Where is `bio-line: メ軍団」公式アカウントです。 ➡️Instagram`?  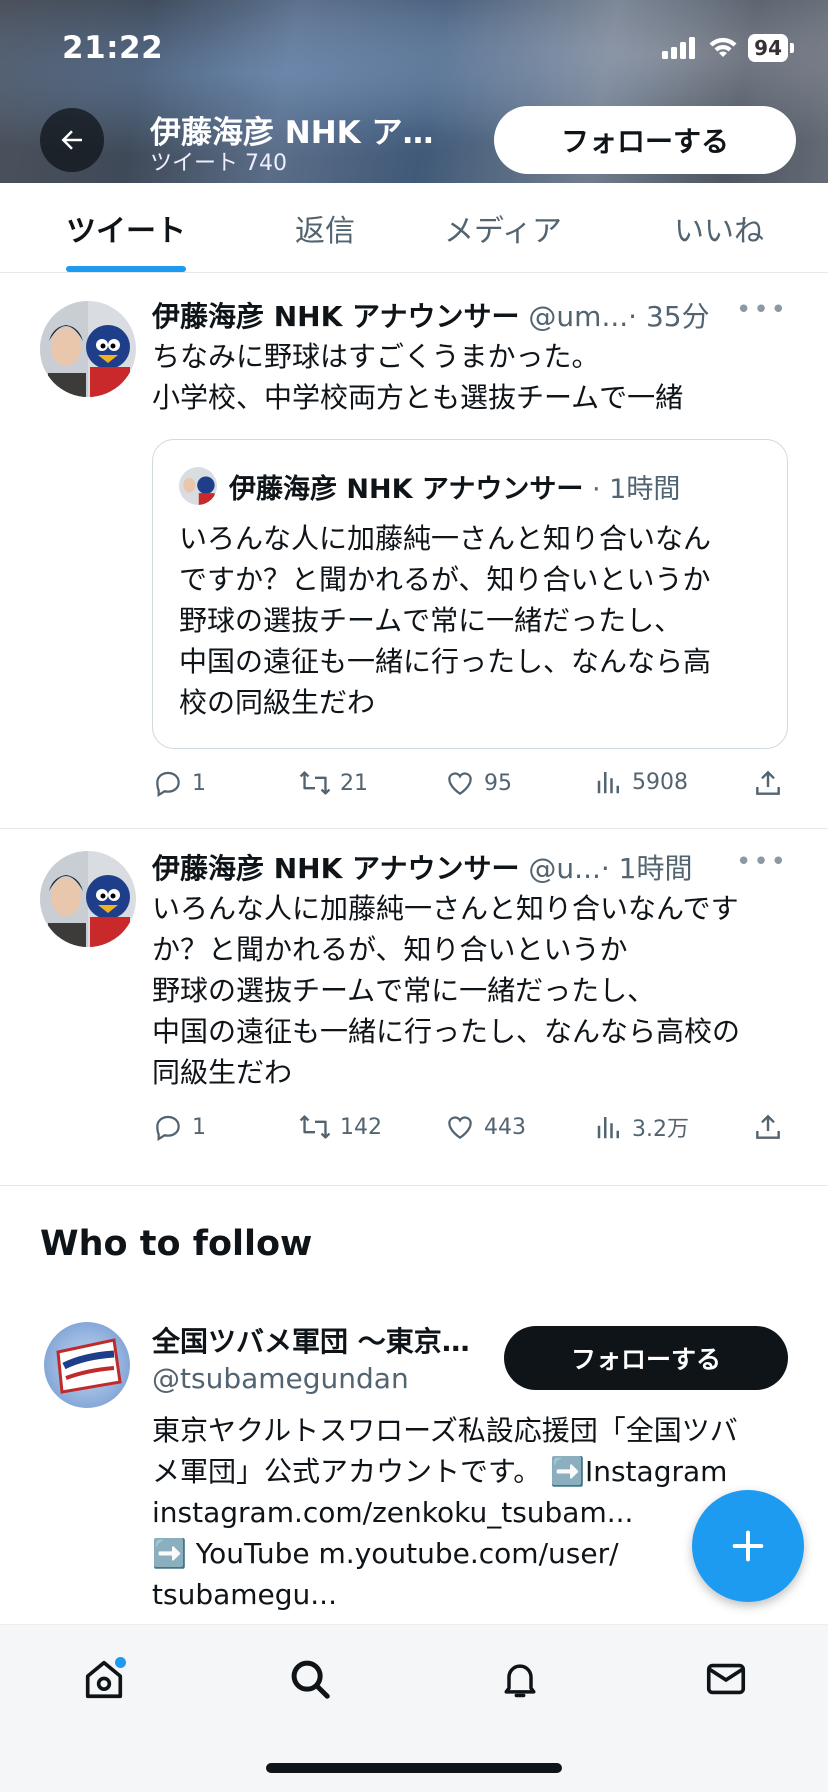
bio-line: メ軍団」公式アカウントです。 ➡️Instagram is located at coordinates (440, 1471).